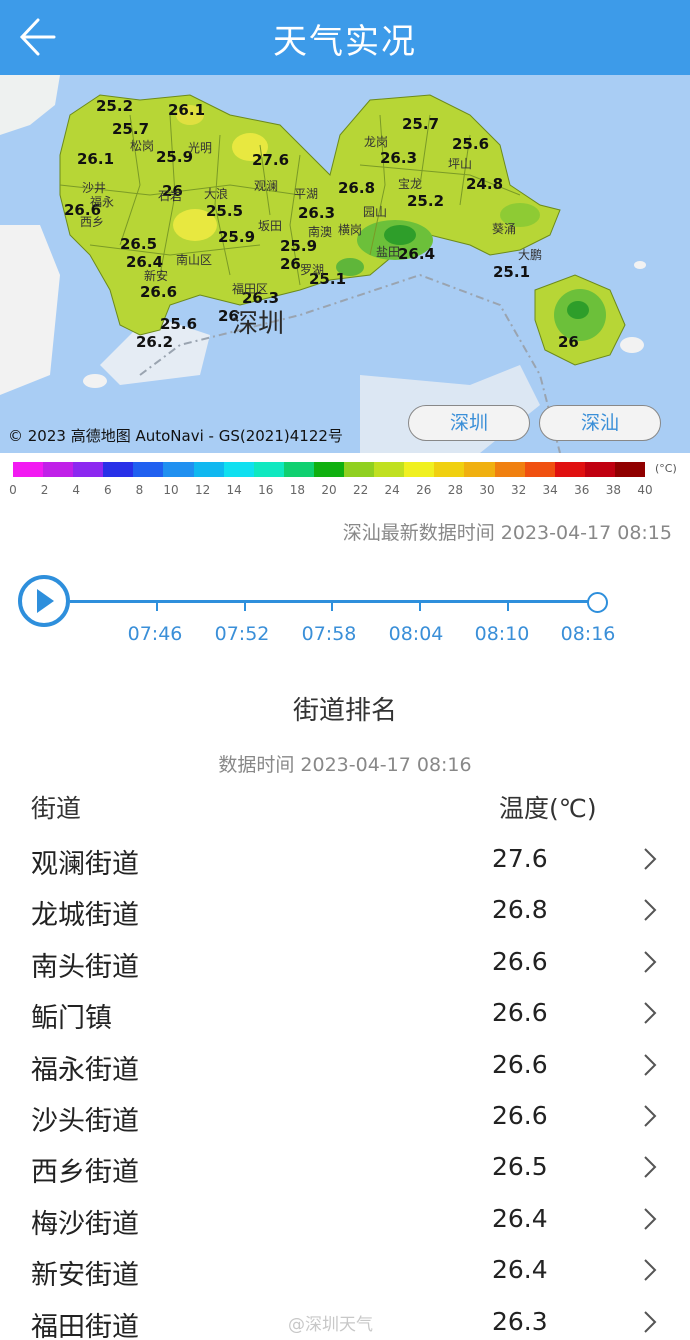 This screenshot has height=1340, width=690. What do you see at coordinates (306, 194) in the screenshot?
I see `map-district-label: 平湖` at bounding box center [306, 194].